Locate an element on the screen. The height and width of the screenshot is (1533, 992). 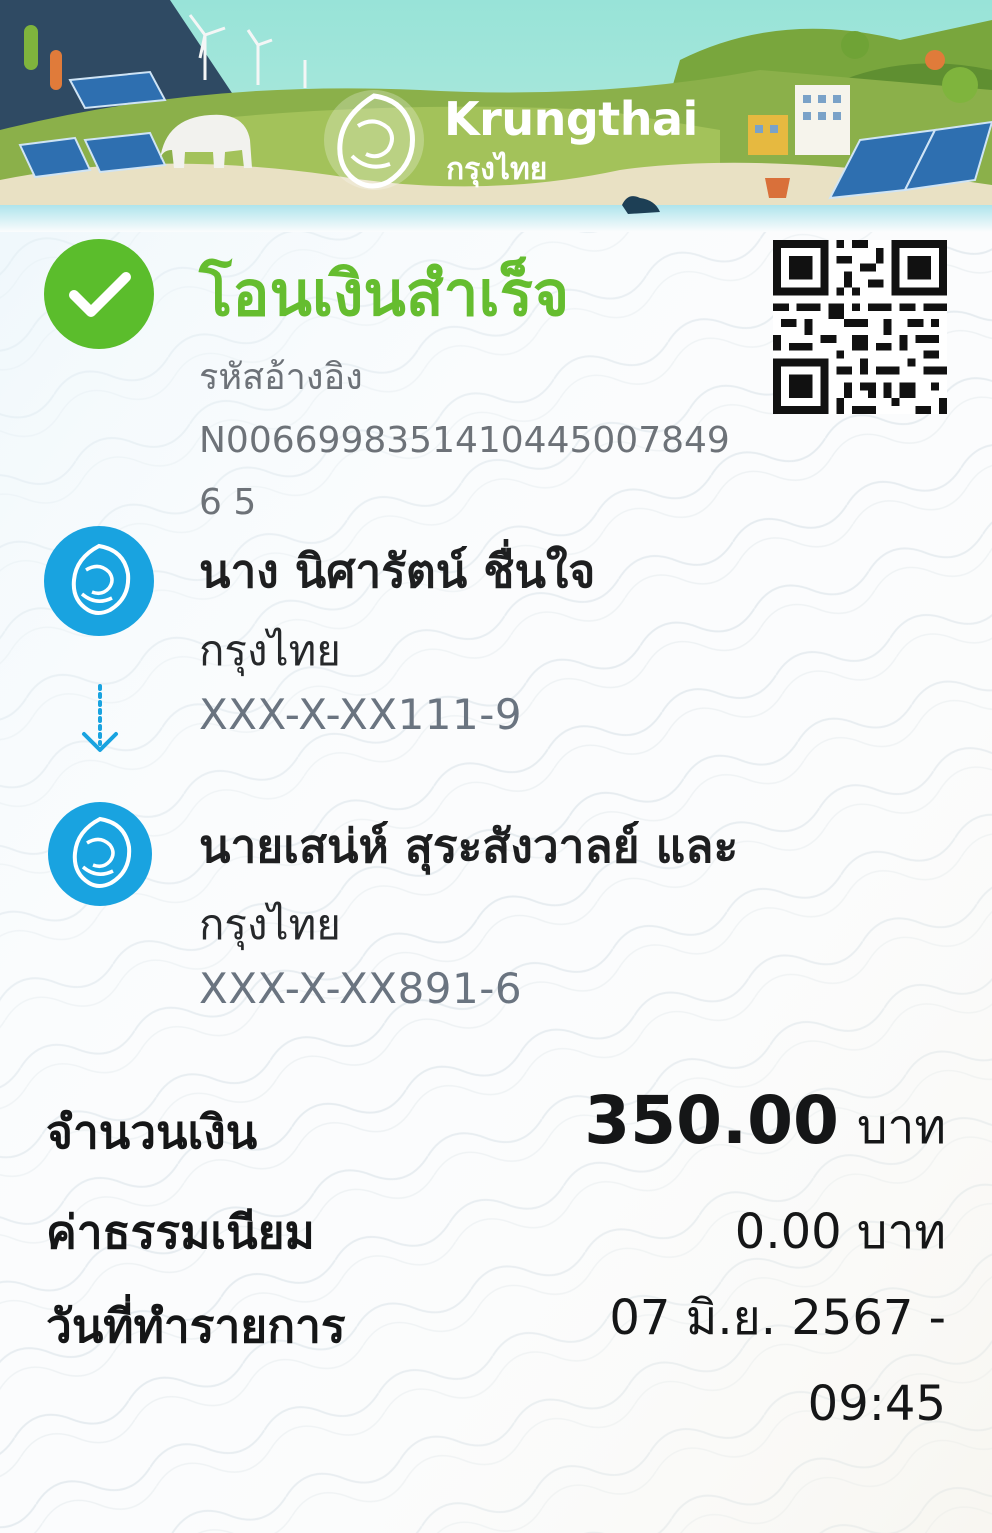
fee-label: ค่าธรรมเนียม is located at coordinates (180, 1232).